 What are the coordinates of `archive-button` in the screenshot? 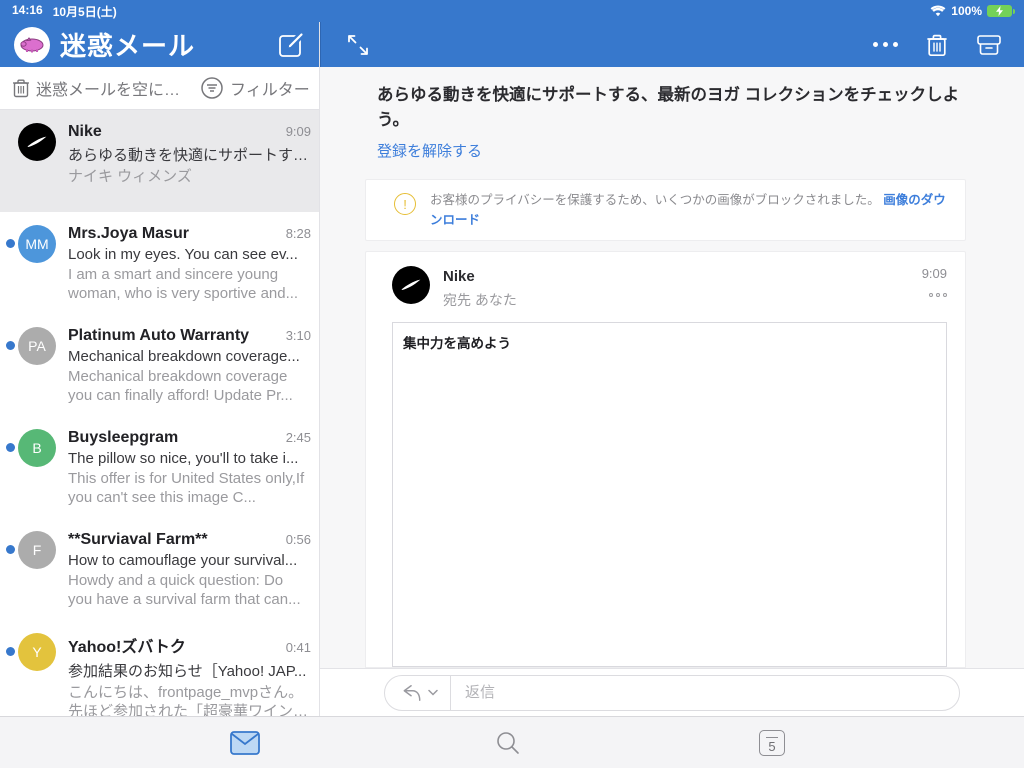 It's located at (989, 45).